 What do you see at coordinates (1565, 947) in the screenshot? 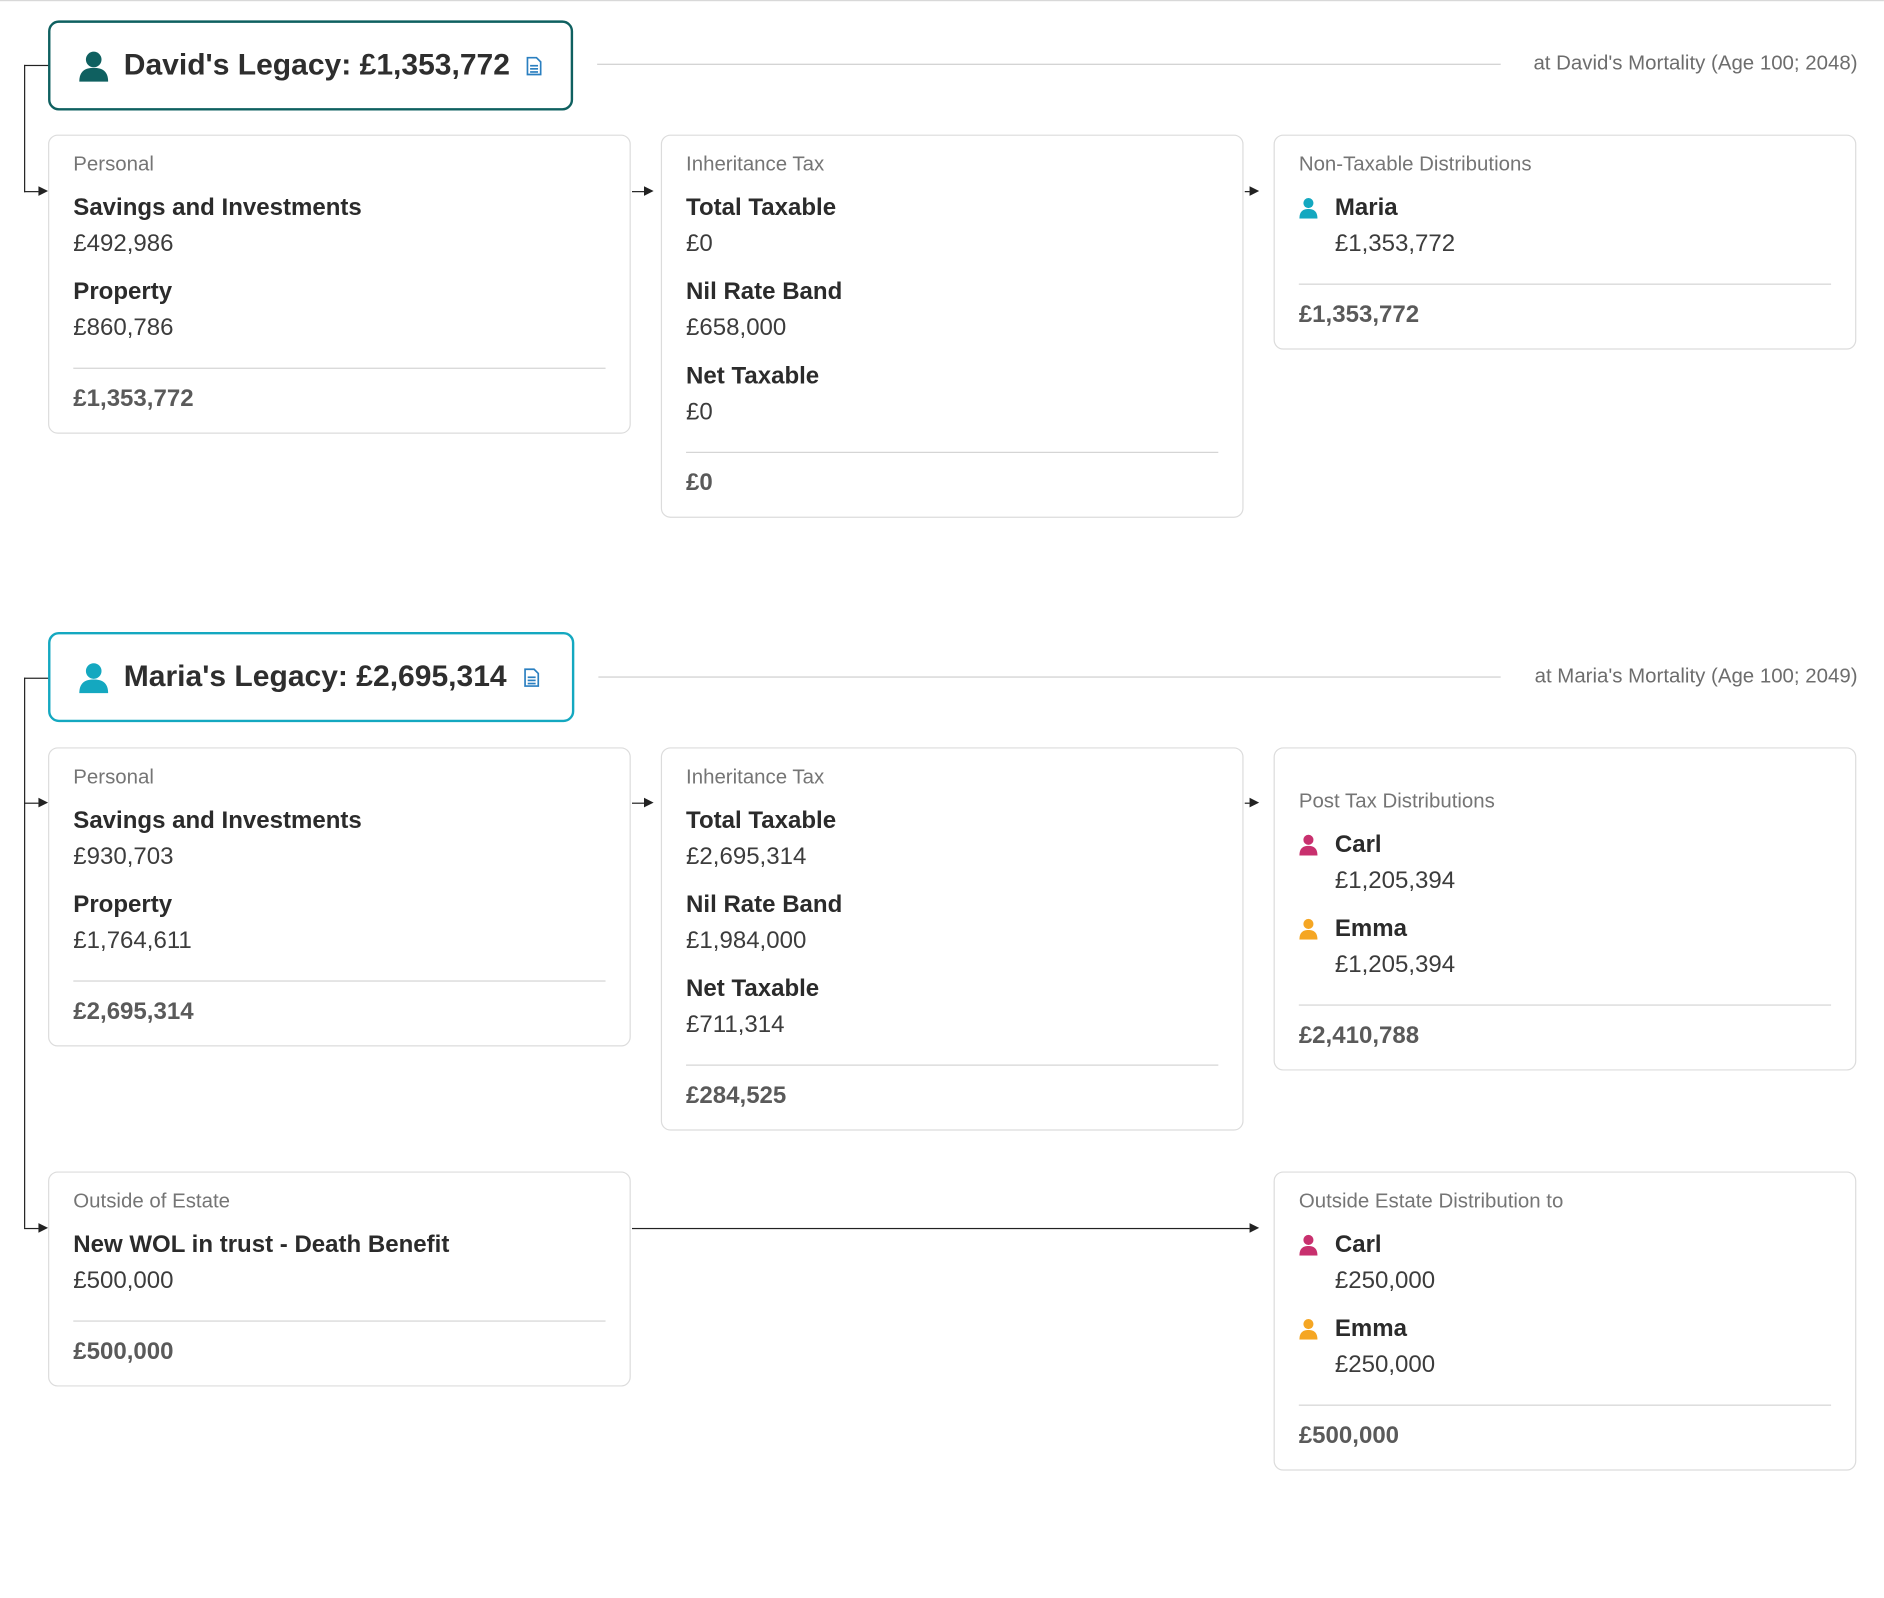
I see `beneficiary-item: Emma £1,205,394` at bounding box center [1565, 947].